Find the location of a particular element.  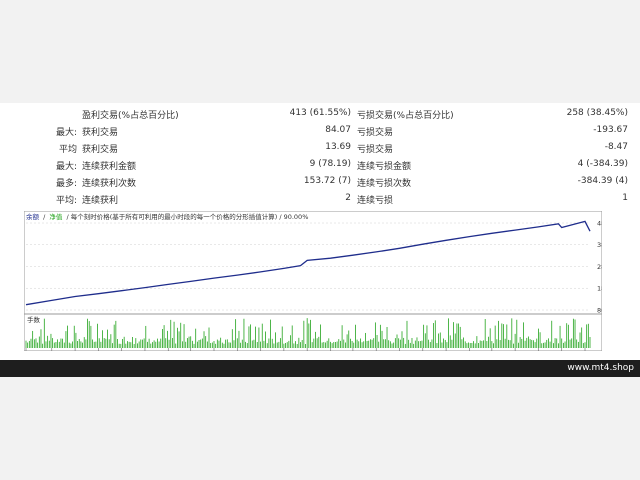

stat-value: 9 (78.19) is located at coordinates (330, 164).